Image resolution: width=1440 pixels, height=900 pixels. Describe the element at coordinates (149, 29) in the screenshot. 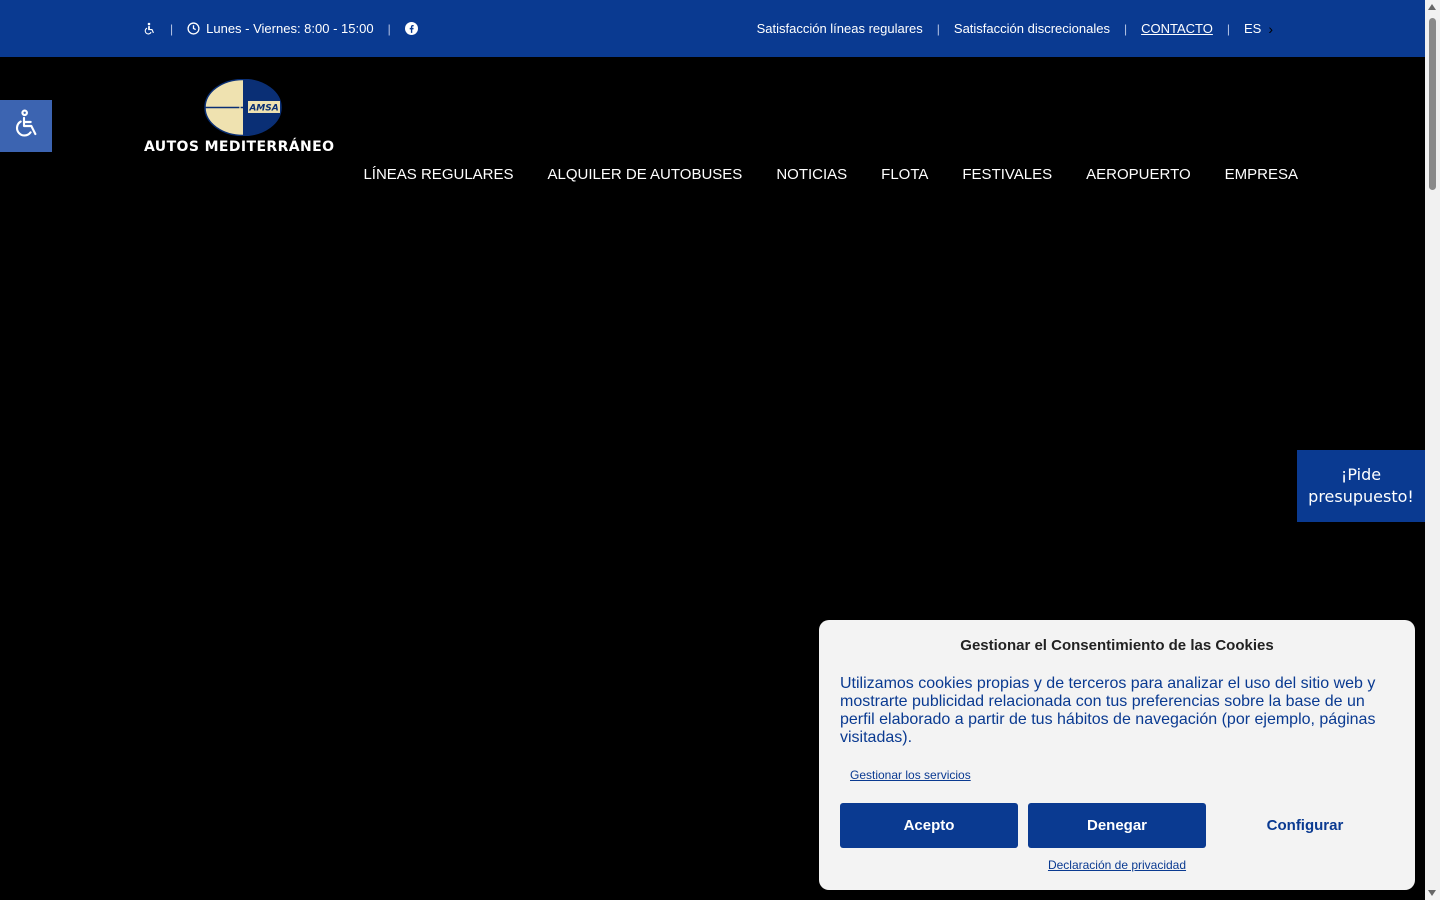

I see `wheelchair-icon` at that location.